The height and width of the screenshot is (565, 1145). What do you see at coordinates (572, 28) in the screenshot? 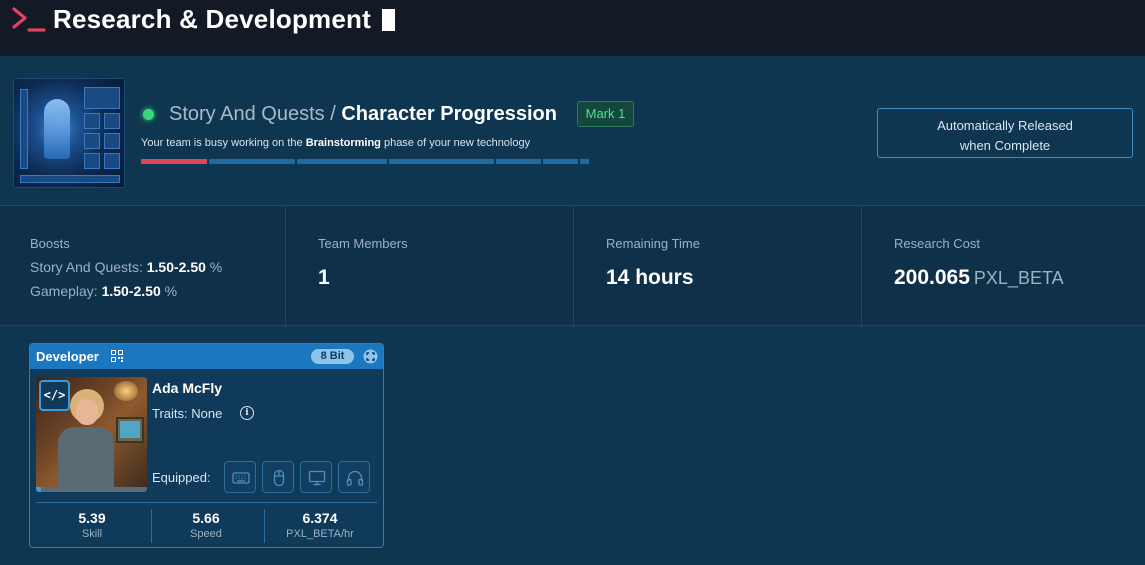
I see `top-bar: Research & Development` at bounding box center [572, 28].